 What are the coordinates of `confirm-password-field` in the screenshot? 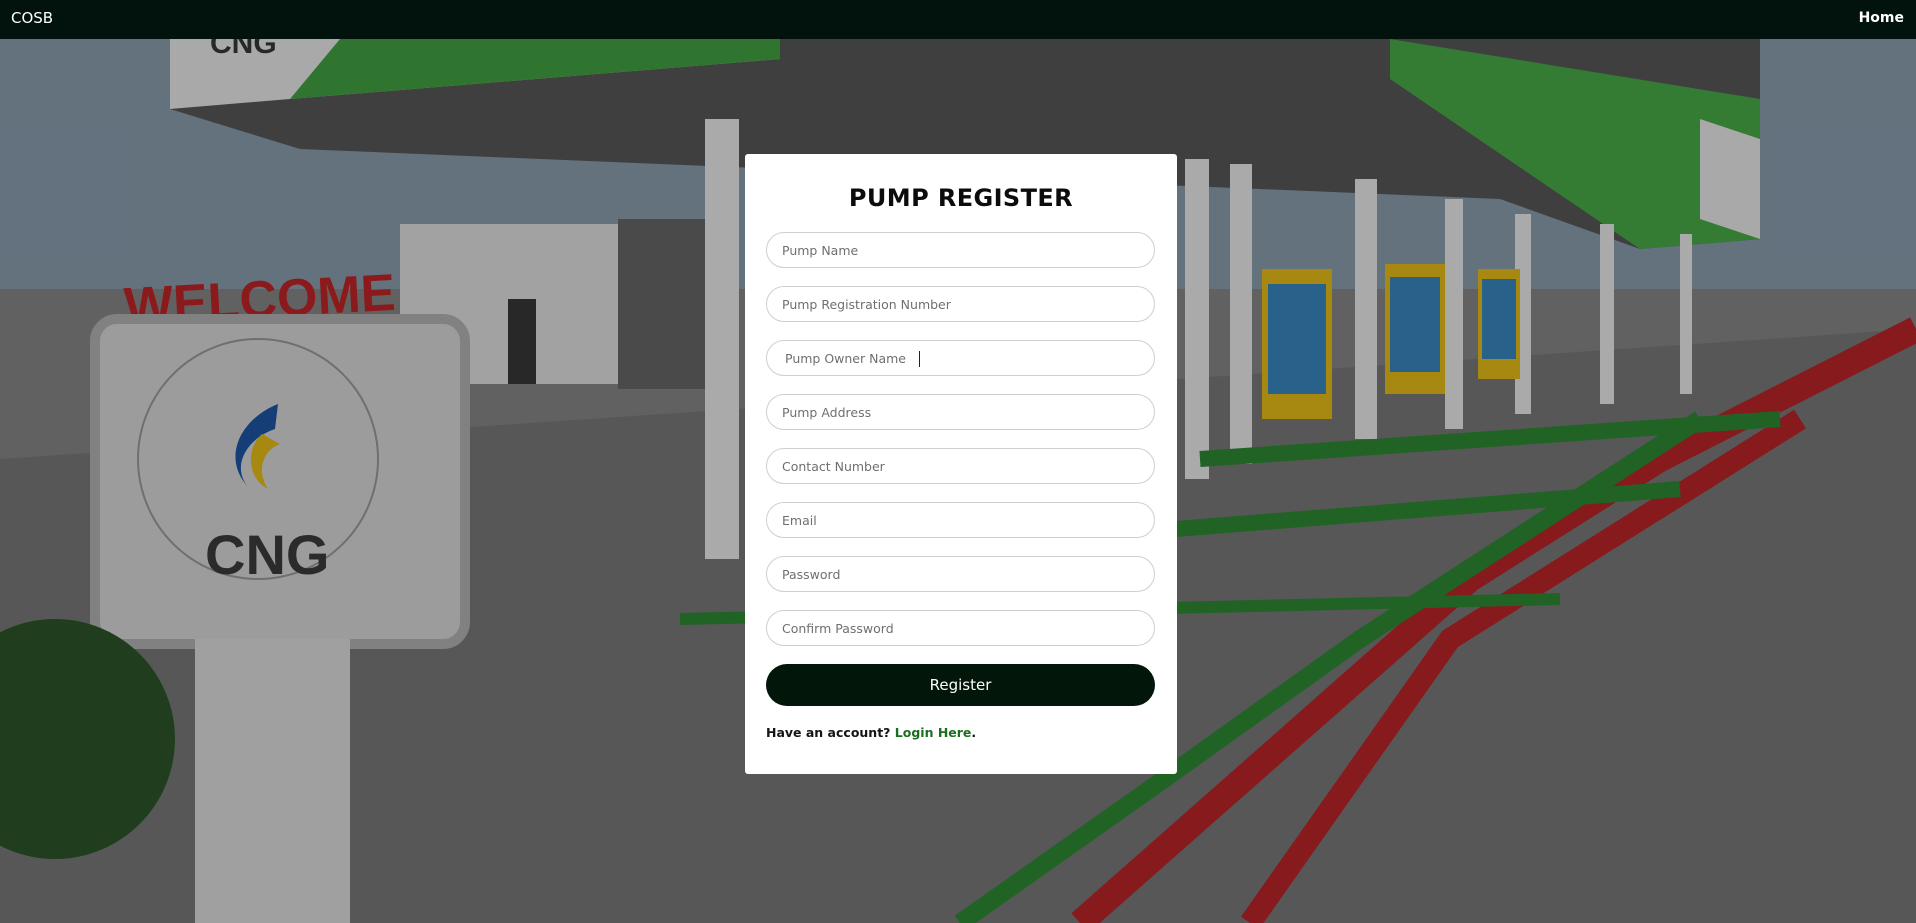 It's located at (960, 628).